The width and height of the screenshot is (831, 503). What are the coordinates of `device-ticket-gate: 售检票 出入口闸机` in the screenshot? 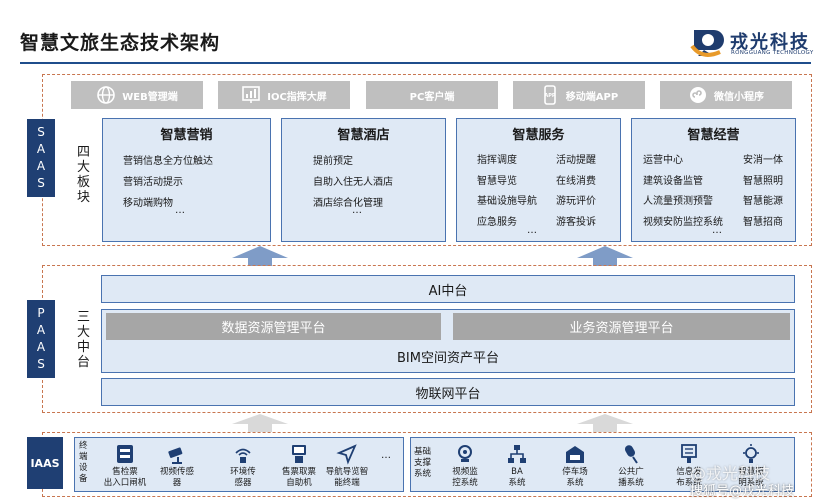 It's located at (125, 463).